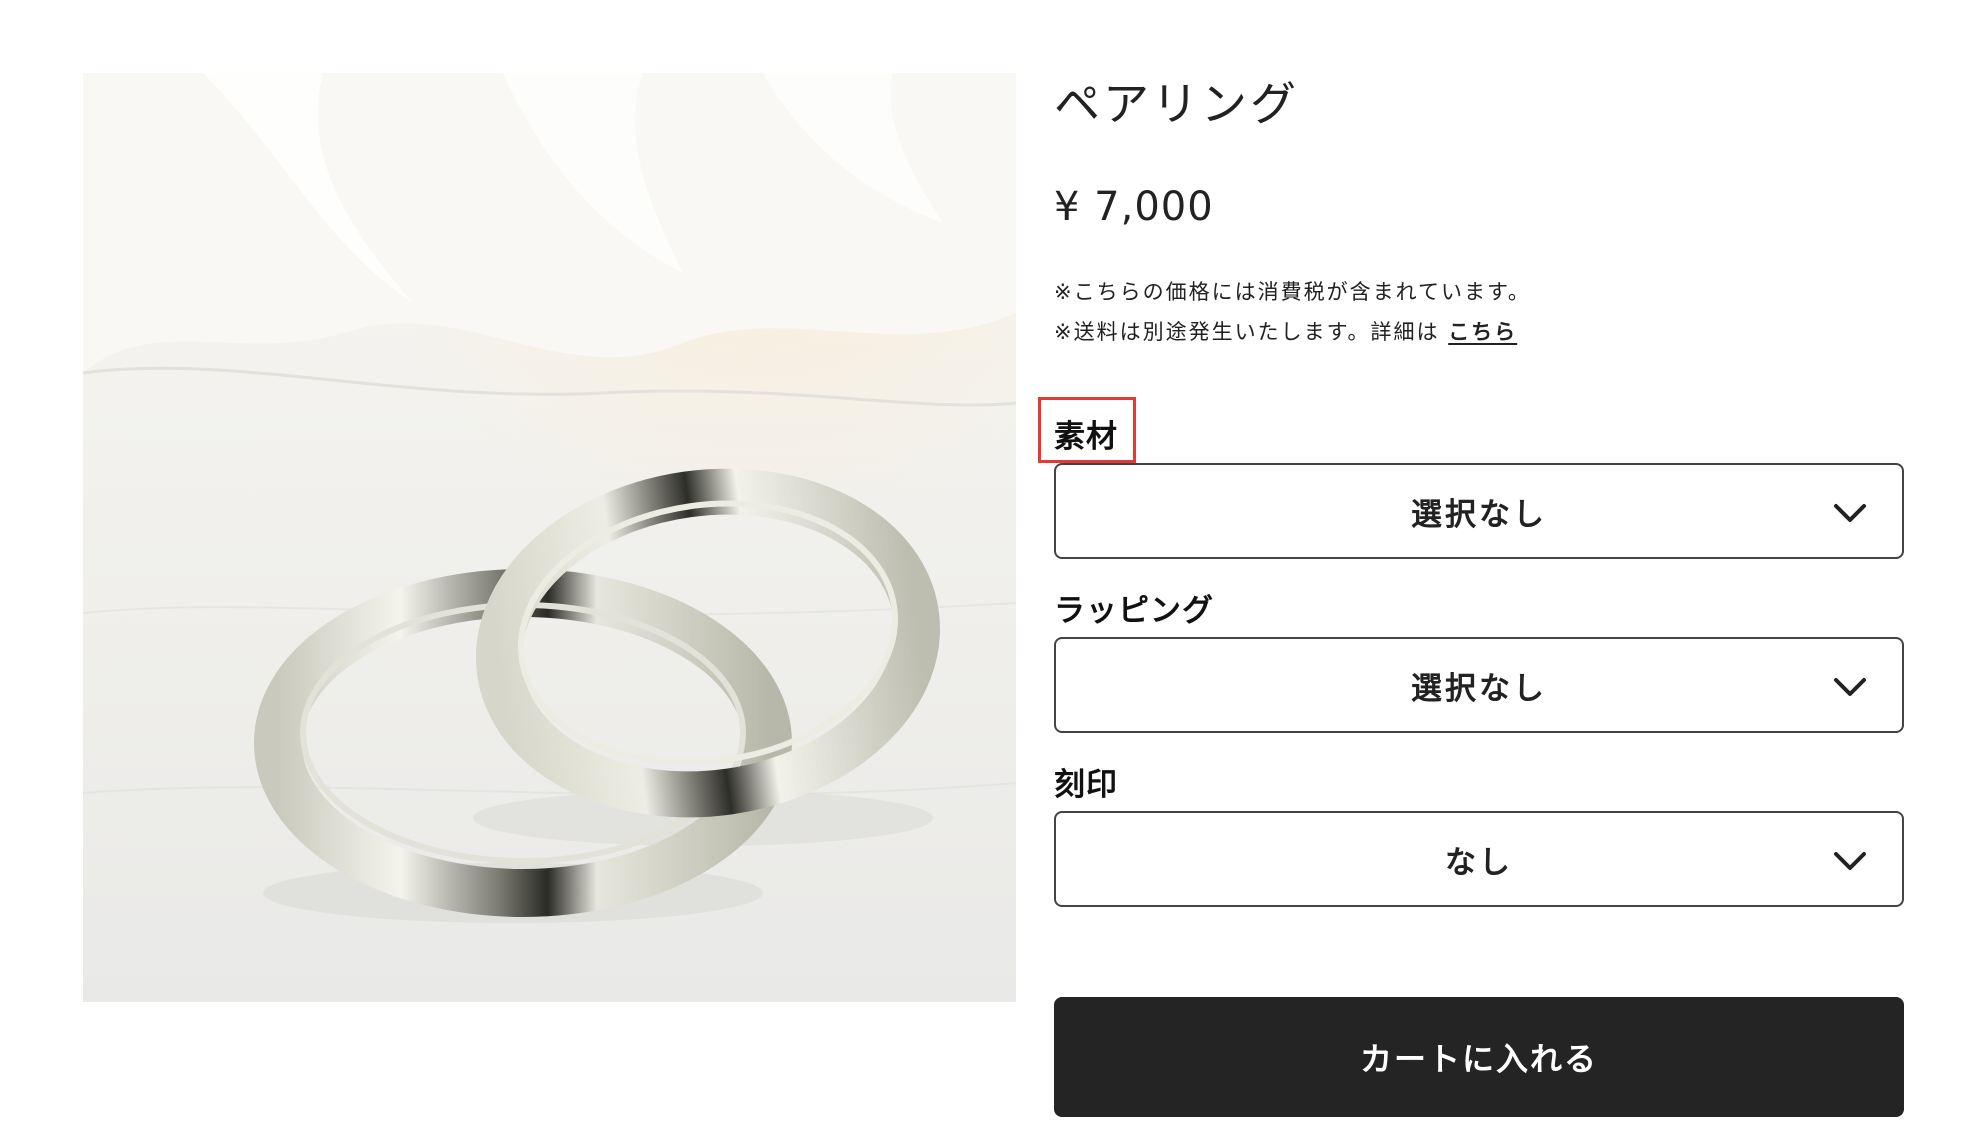 Image resolution: width=1988 pixels, height=1136 pixels. I want to click on tax-note: ※こちらの価格には消費税が含まれています。, so click(1292, 292).